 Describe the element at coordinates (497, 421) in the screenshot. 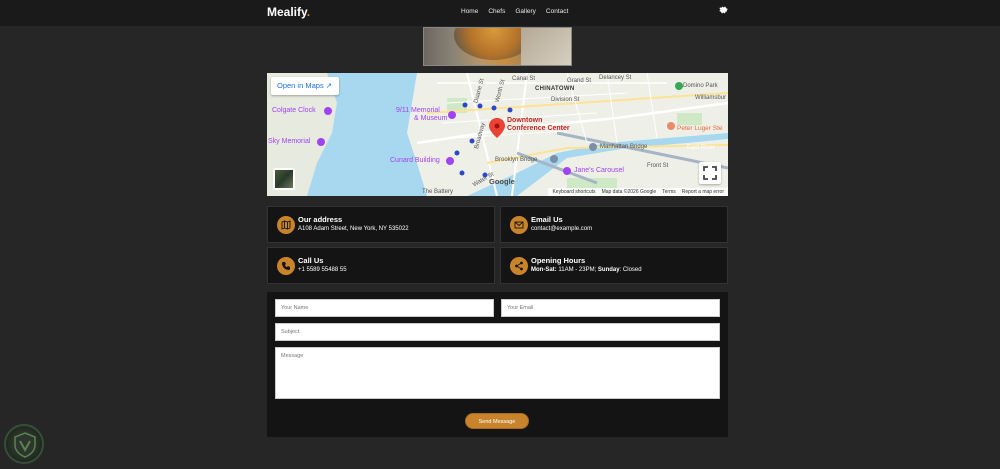

I see `send-message-button: Send Message` at that location.